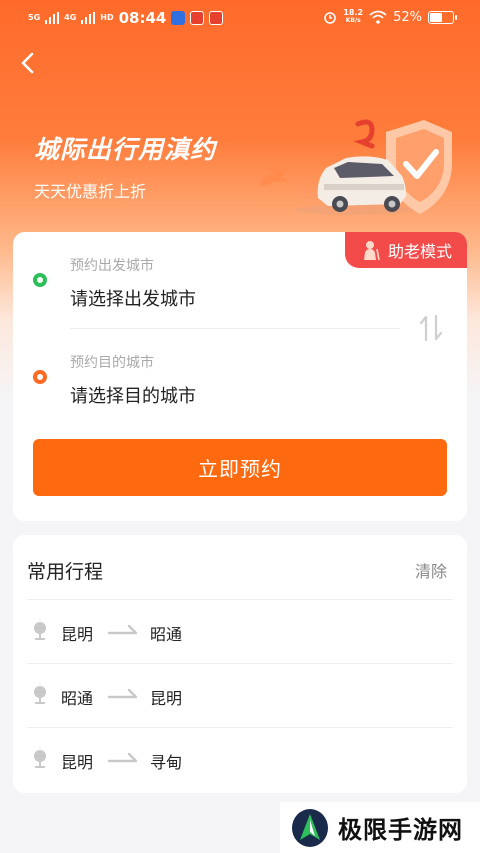  I want to click on elder-mode-label: 助老模式, so click(419, 251).